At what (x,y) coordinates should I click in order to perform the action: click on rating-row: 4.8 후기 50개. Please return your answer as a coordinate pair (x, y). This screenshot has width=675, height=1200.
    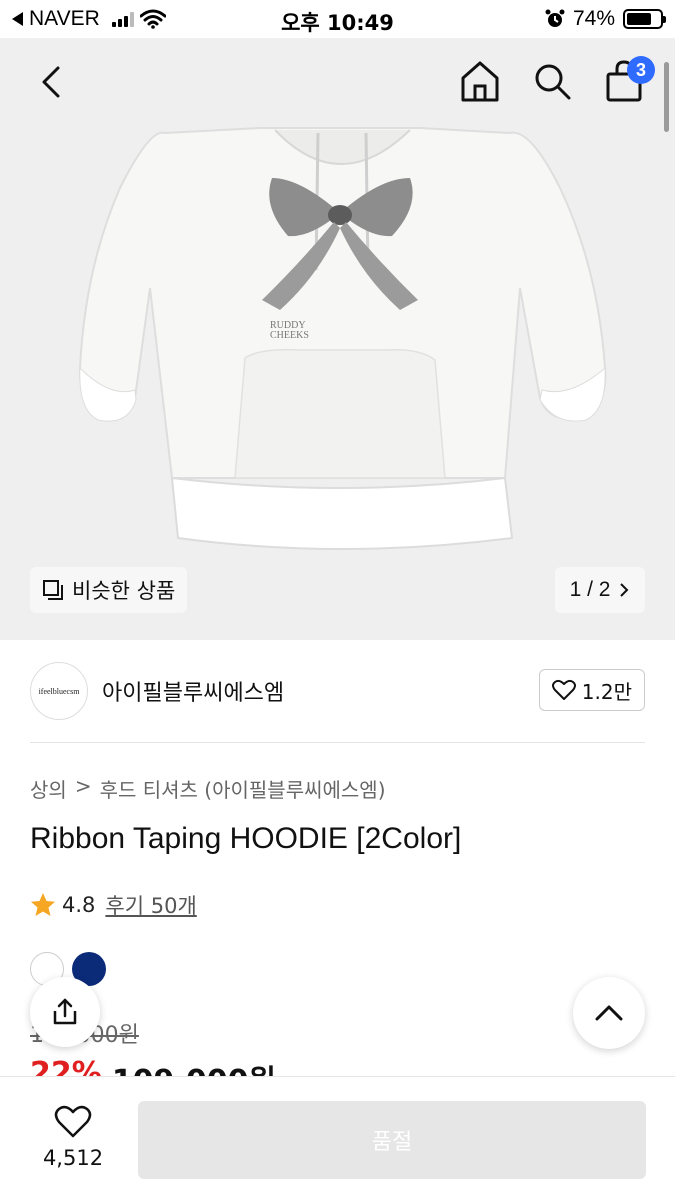
    Looking at the image, I should click on (113, 905).